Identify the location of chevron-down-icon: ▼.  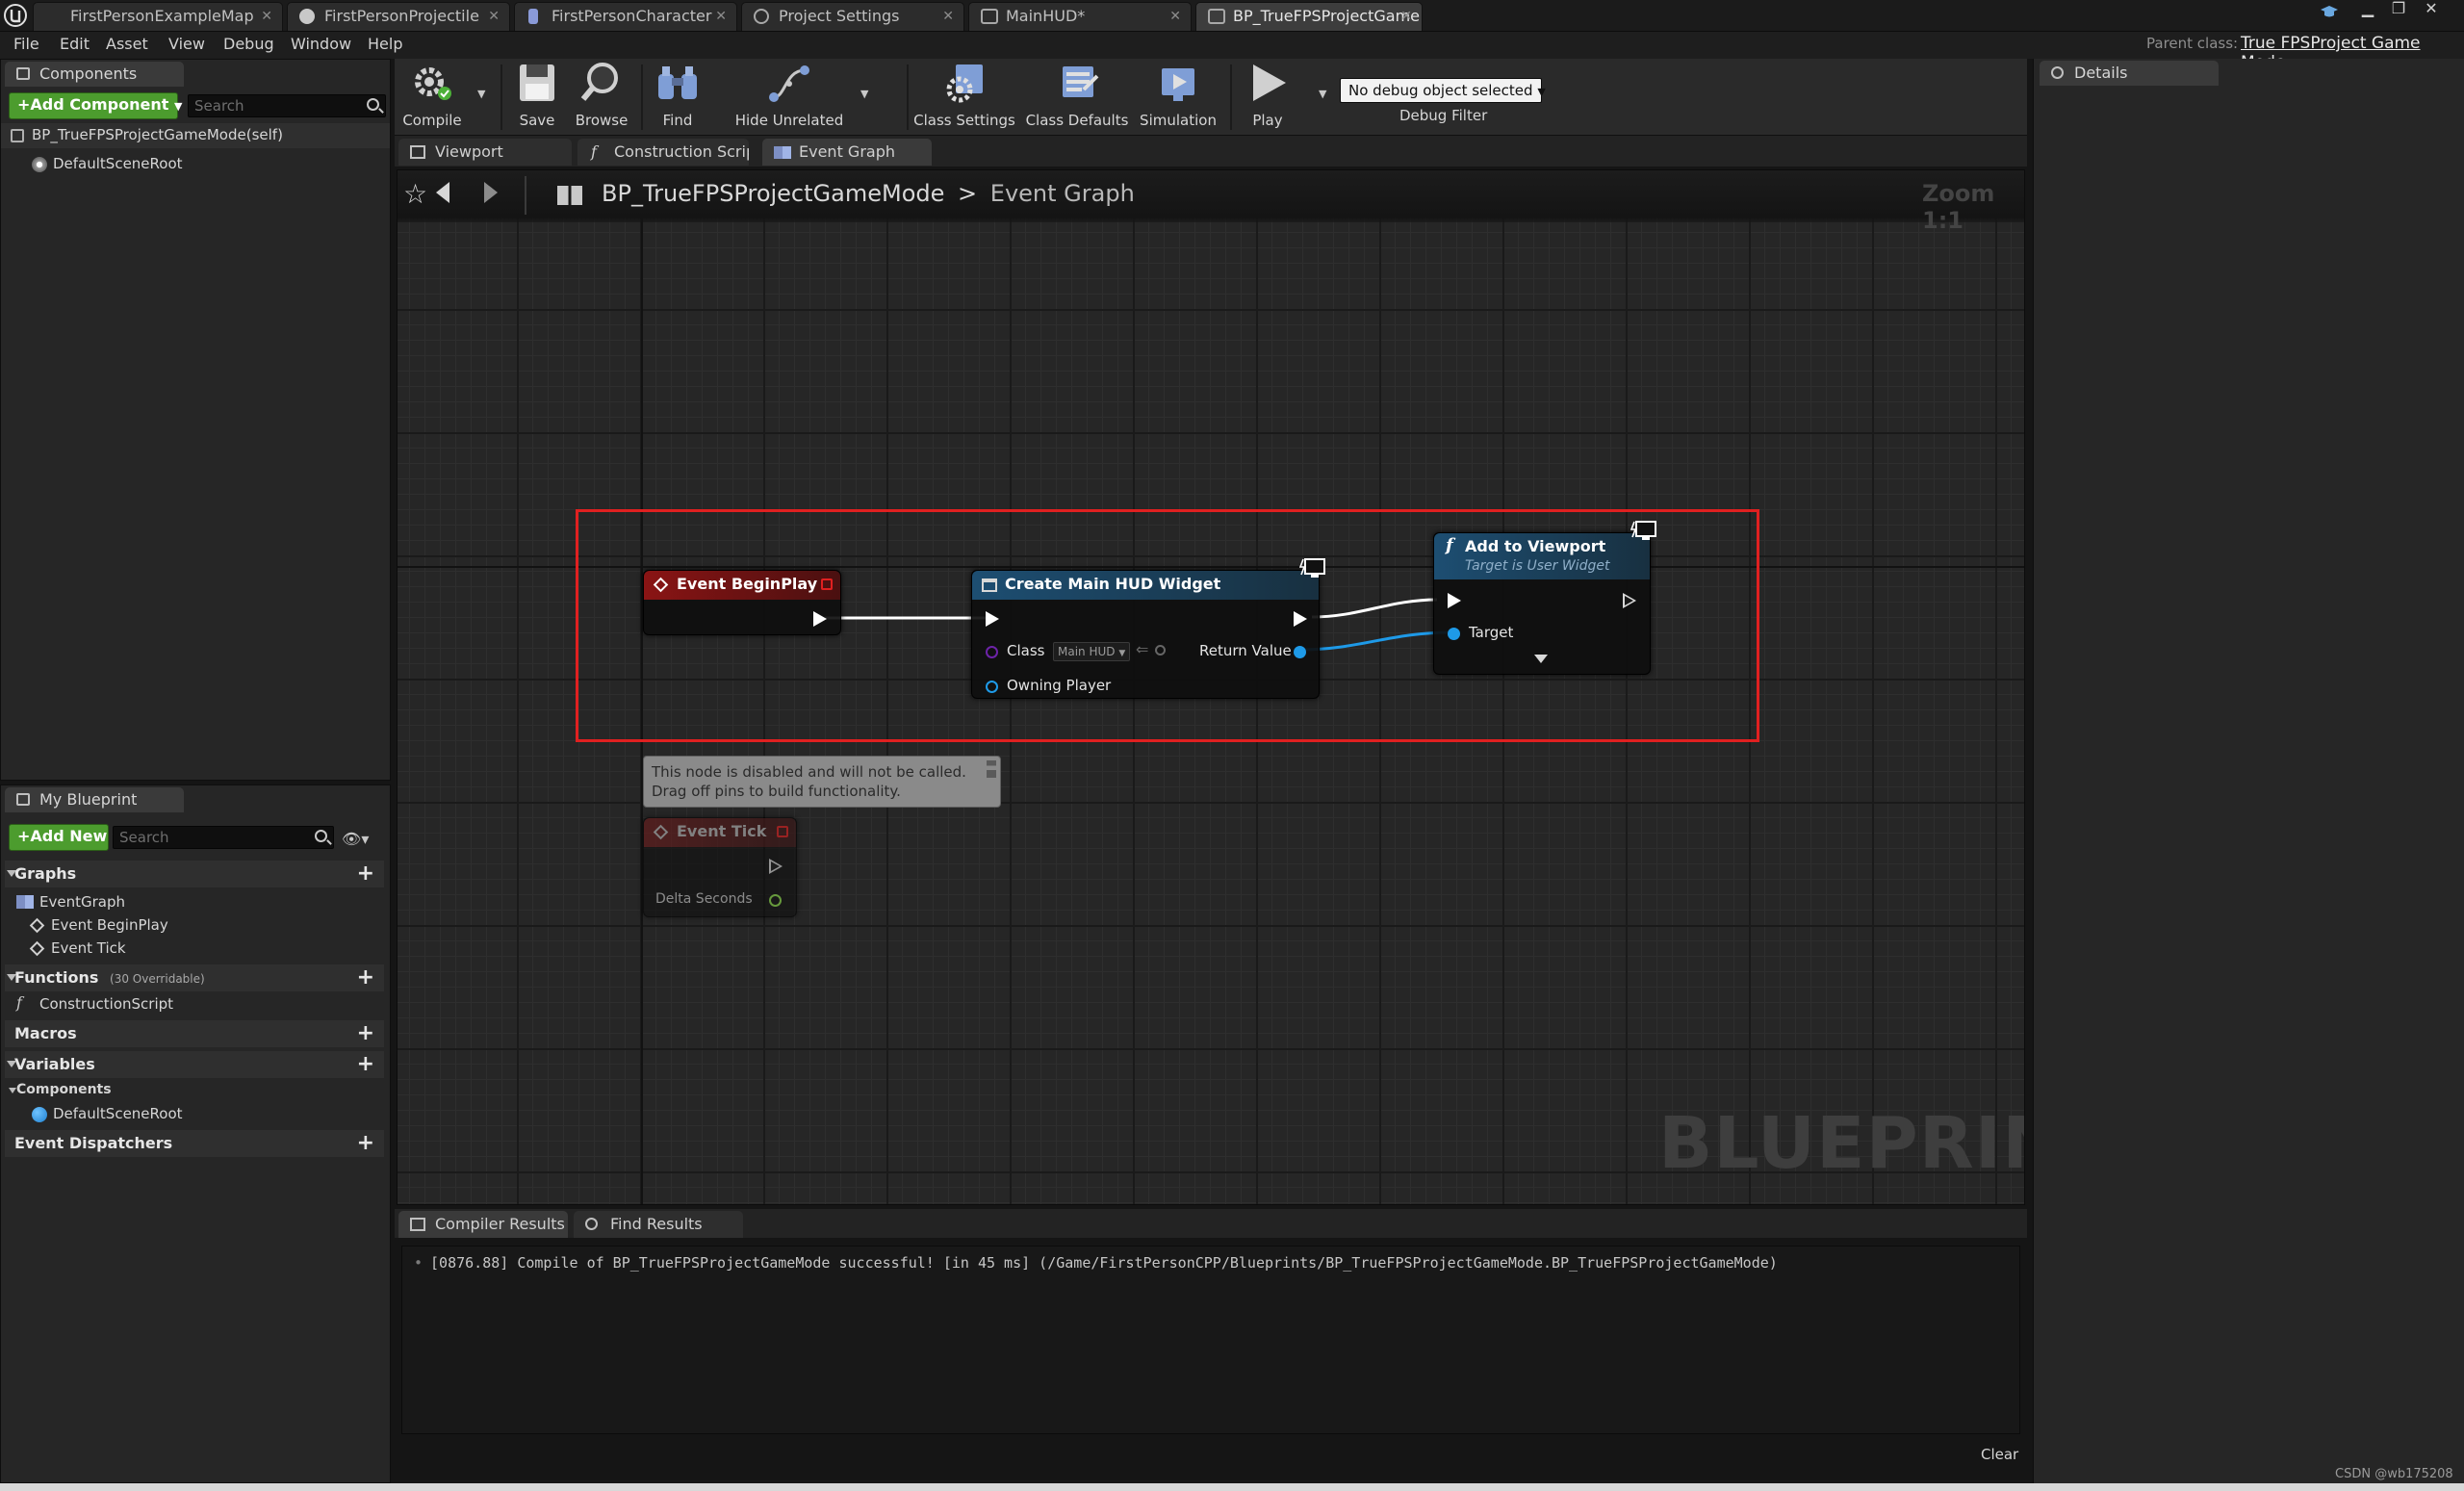
(178, 106).